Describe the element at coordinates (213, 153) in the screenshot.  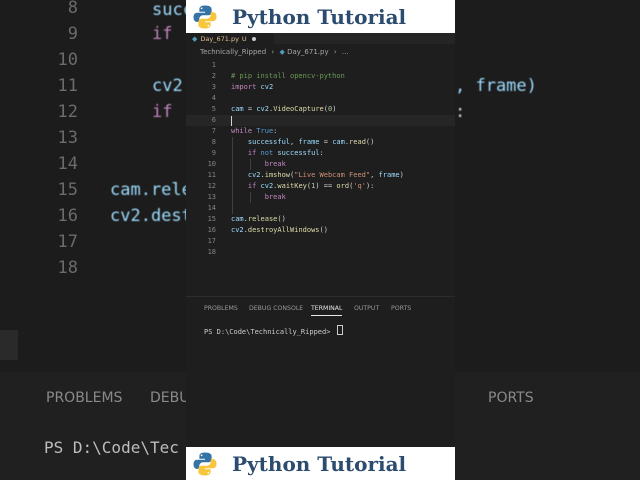
I see `line-number: 9` at that location.